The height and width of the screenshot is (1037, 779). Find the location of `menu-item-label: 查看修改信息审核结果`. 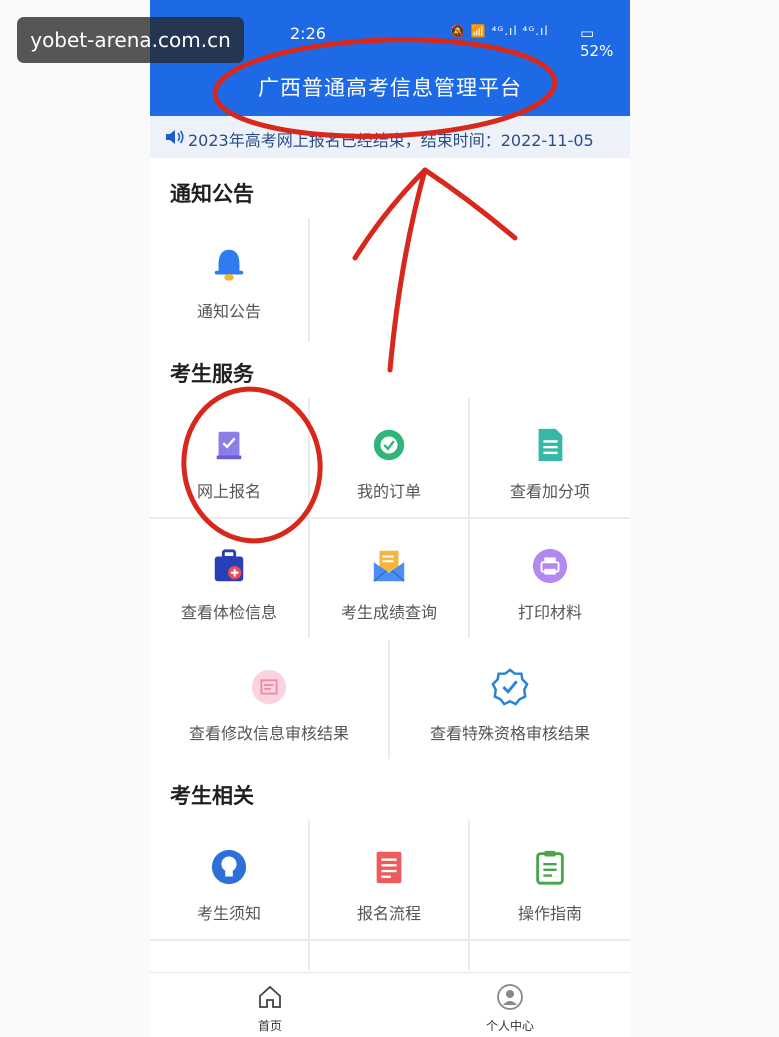

menu-item-label: 查看修改信息审核结果 is located at coordinates (268, 733).